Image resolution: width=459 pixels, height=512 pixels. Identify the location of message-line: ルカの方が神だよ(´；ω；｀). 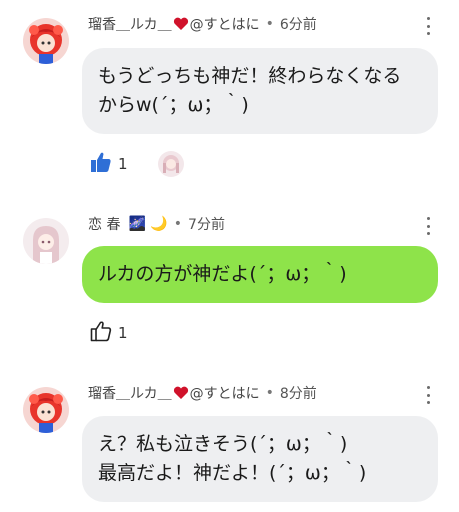
(222, 274).